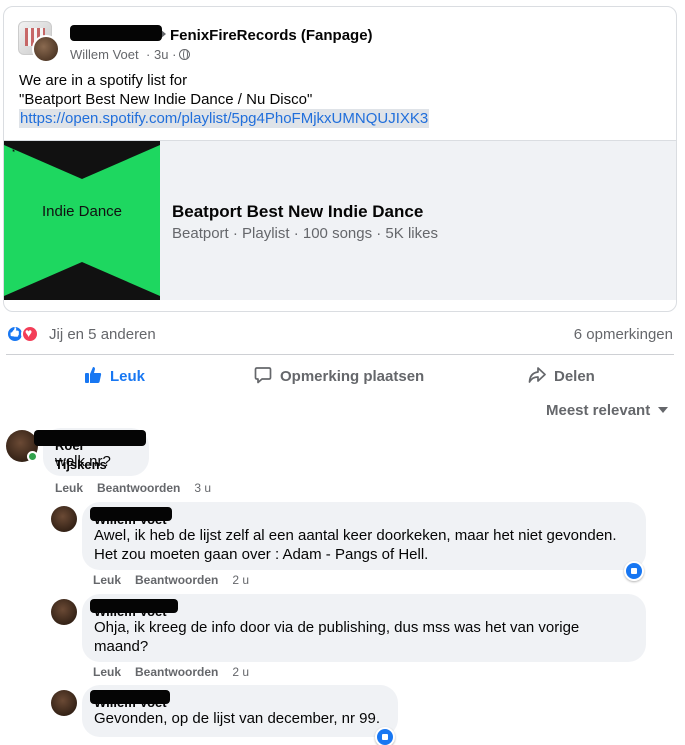  I want to click on comment-sort-dropdown: Meest relevant, so click(607, 410).